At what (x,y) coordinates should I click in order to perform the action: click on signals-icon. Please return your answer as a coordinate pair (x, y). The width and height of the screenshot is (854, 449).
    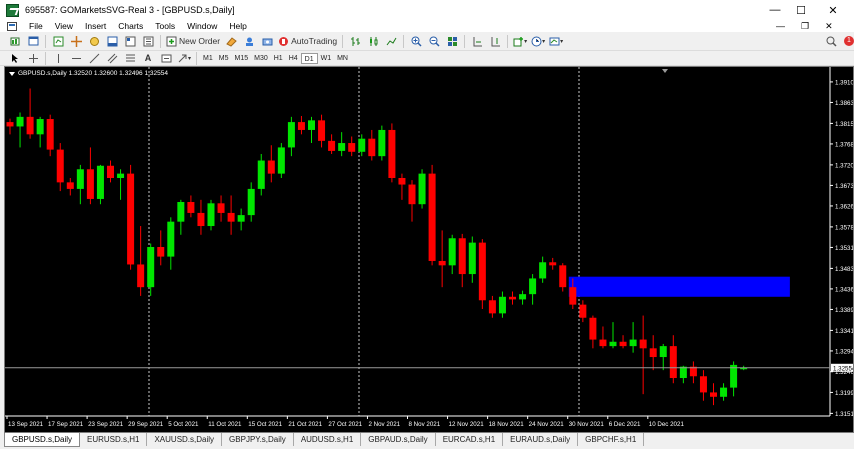
    Looking at the image, I should click on (249, 41).